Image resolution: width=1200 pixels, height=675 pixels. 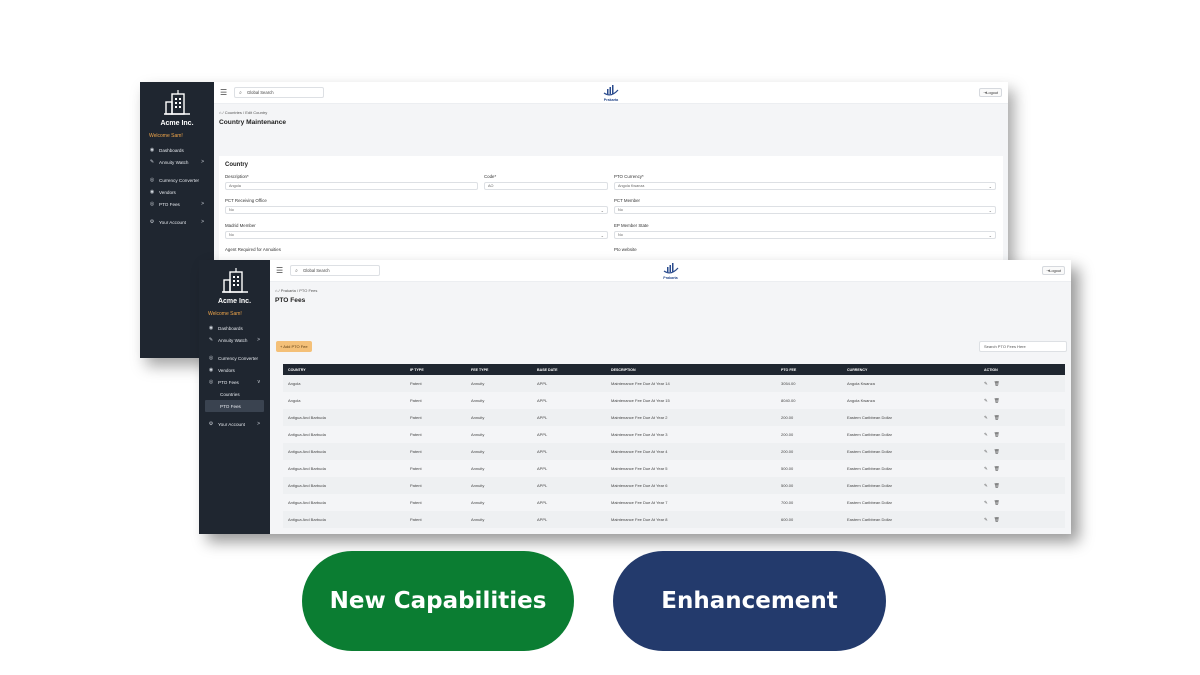 I want to click on pto-fees-search-input: Search PTO Fees Here, so click(x=1023, y=346).